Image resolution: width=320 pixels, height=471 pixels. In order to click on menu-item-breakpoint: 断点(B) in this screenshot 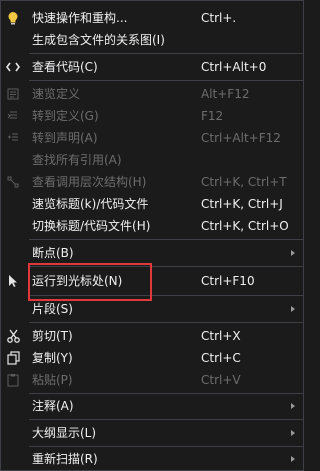, I will do `click(152, 253)`.